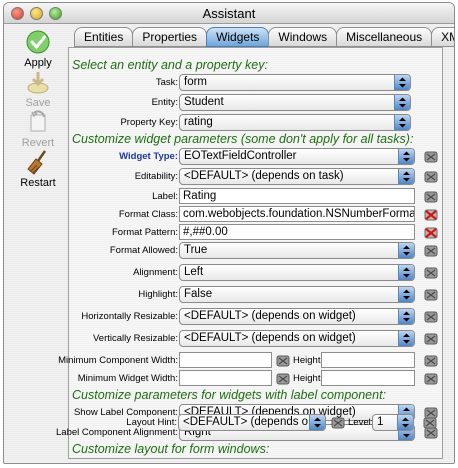 This screenshot has height=468, width=458. I want to click on format-allowed-value: True, so click(196, 250).